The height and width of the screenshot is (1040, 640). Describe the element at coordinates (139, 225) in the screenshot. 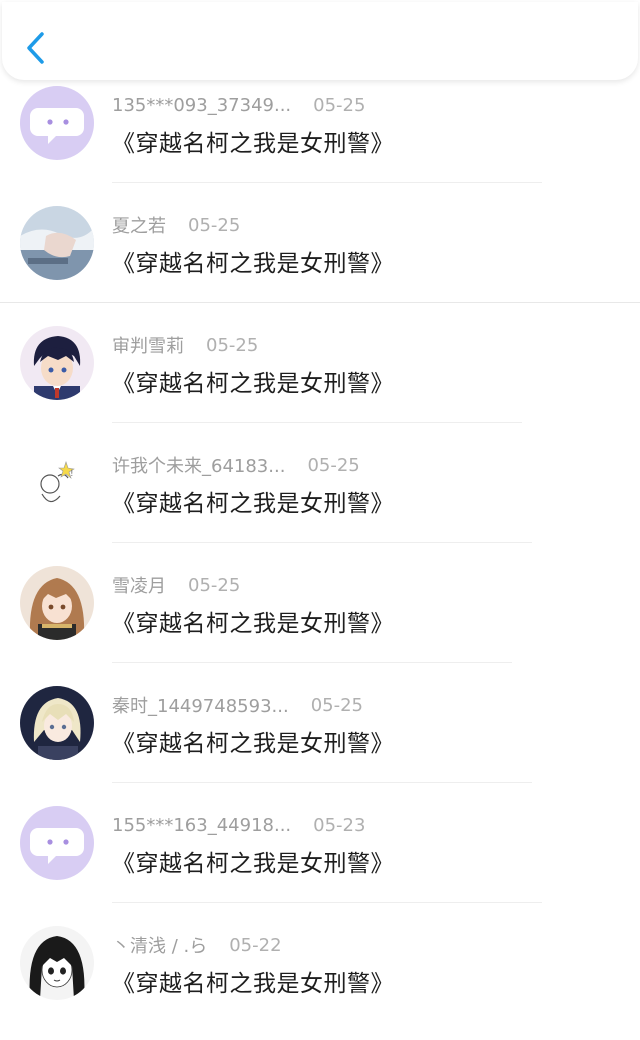

I see `username: 夏之若` at that location.